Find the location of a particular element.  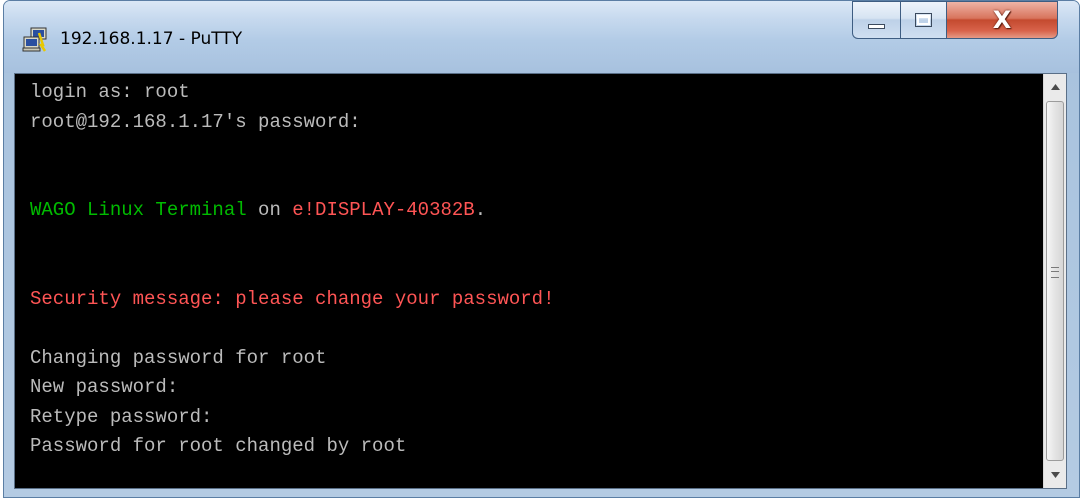

window-title: 192.168.1.17 - PuTTY is located at coordinates (151, 39).